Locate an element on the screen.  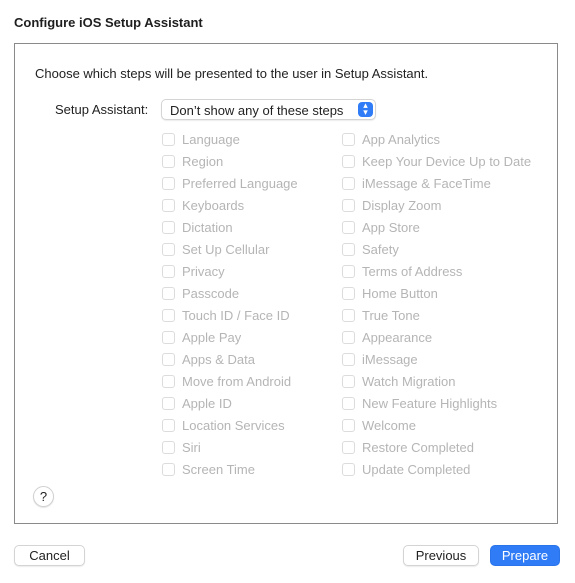
step-checkbox-item: Region is located at coordinates (230, 161).